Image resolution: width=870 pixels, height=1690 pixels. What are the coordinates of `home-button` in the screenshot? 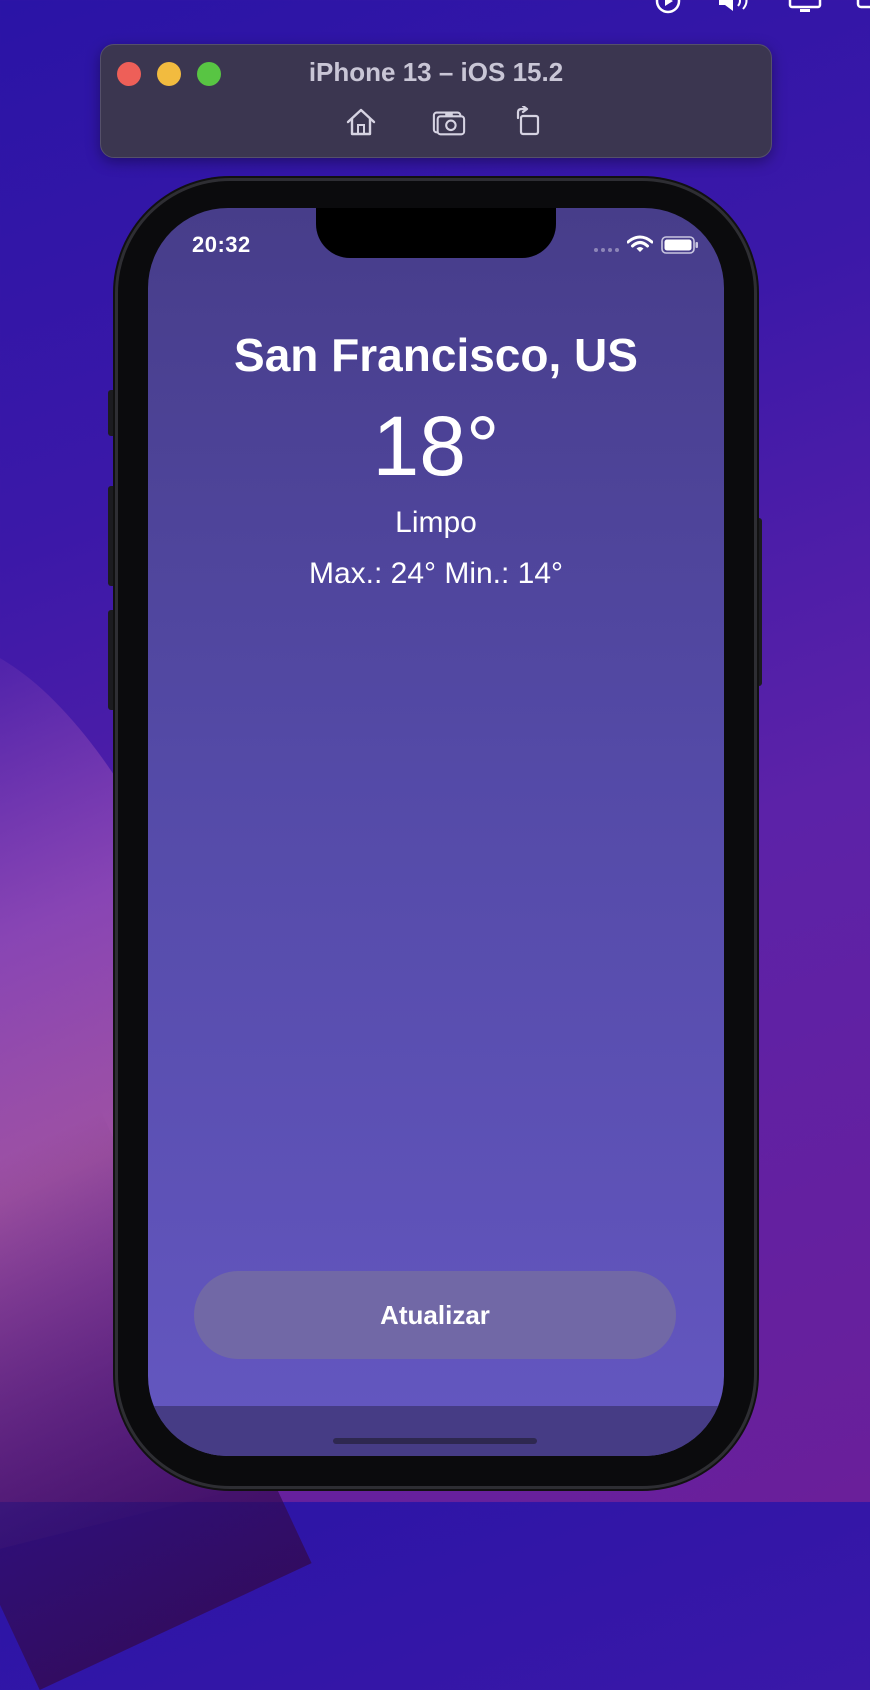 It's located at (361, 122).